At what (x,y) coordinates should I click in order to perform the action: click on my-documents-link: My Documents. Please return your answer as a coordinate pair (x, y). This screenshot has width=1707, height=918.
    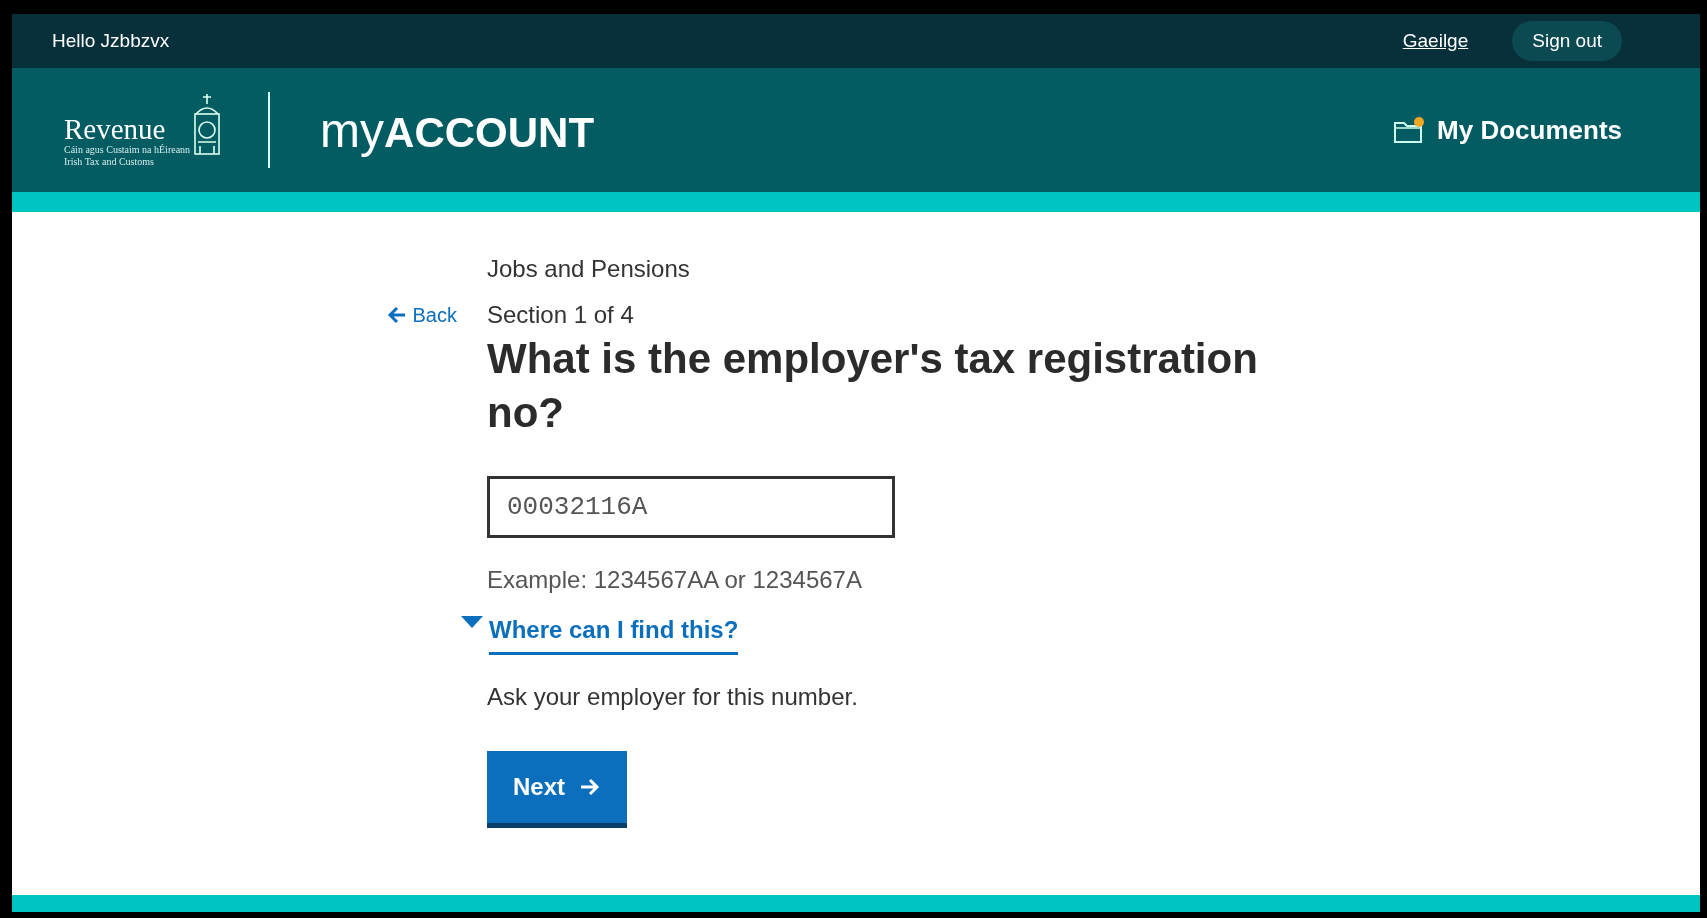
    Looking at the image, I should click on (1507, 130).